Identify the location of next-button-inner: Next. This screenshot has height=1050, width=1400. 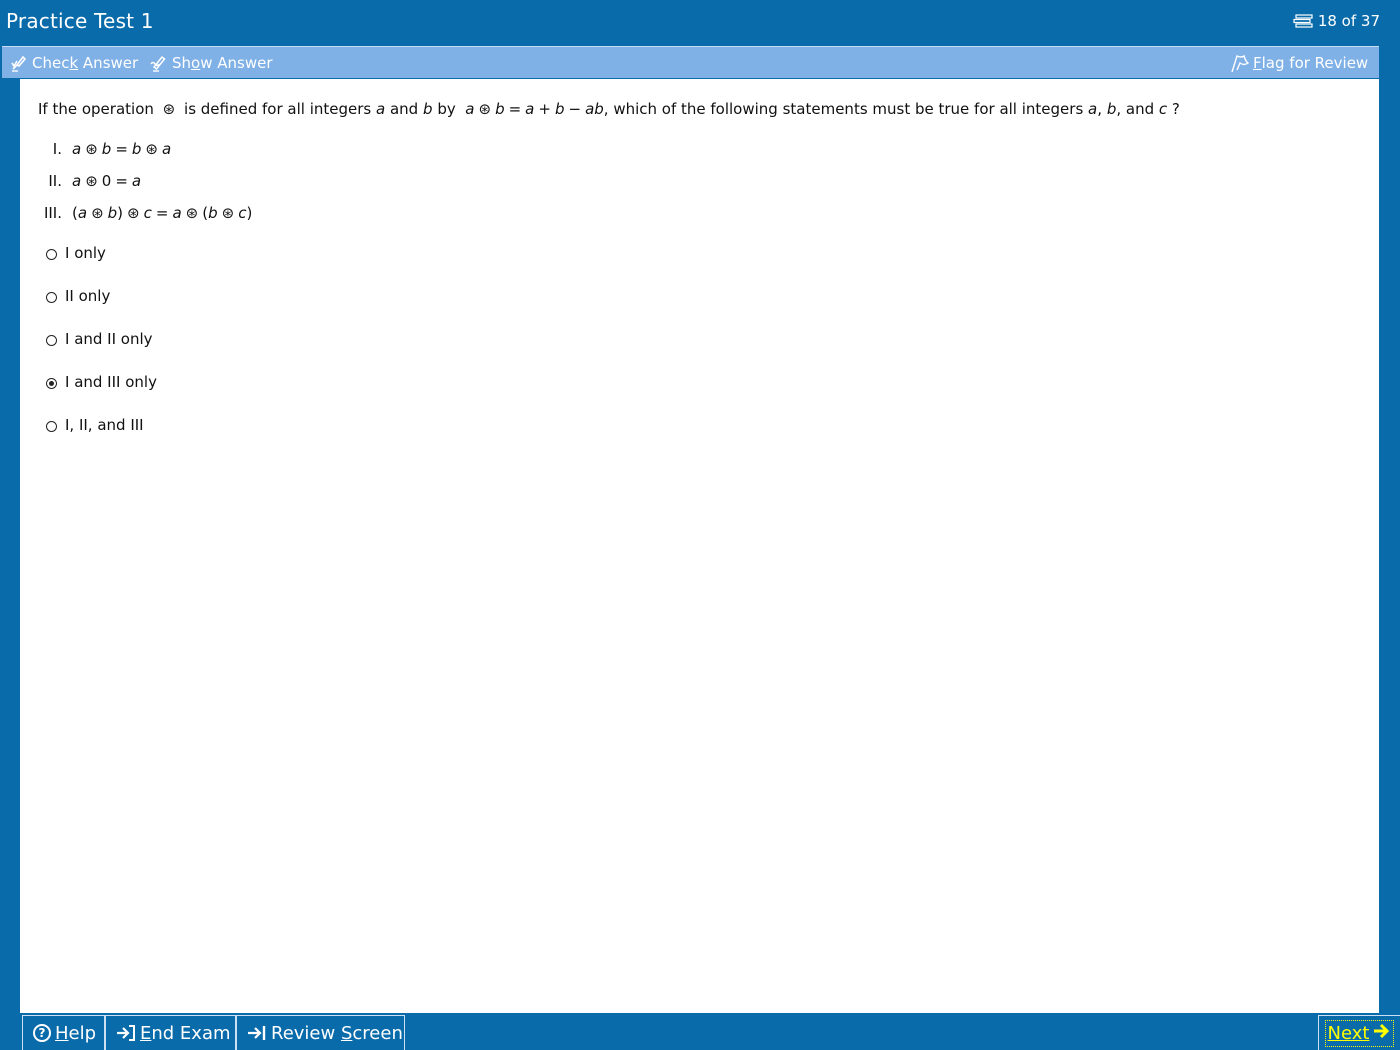
(1359, 1033).